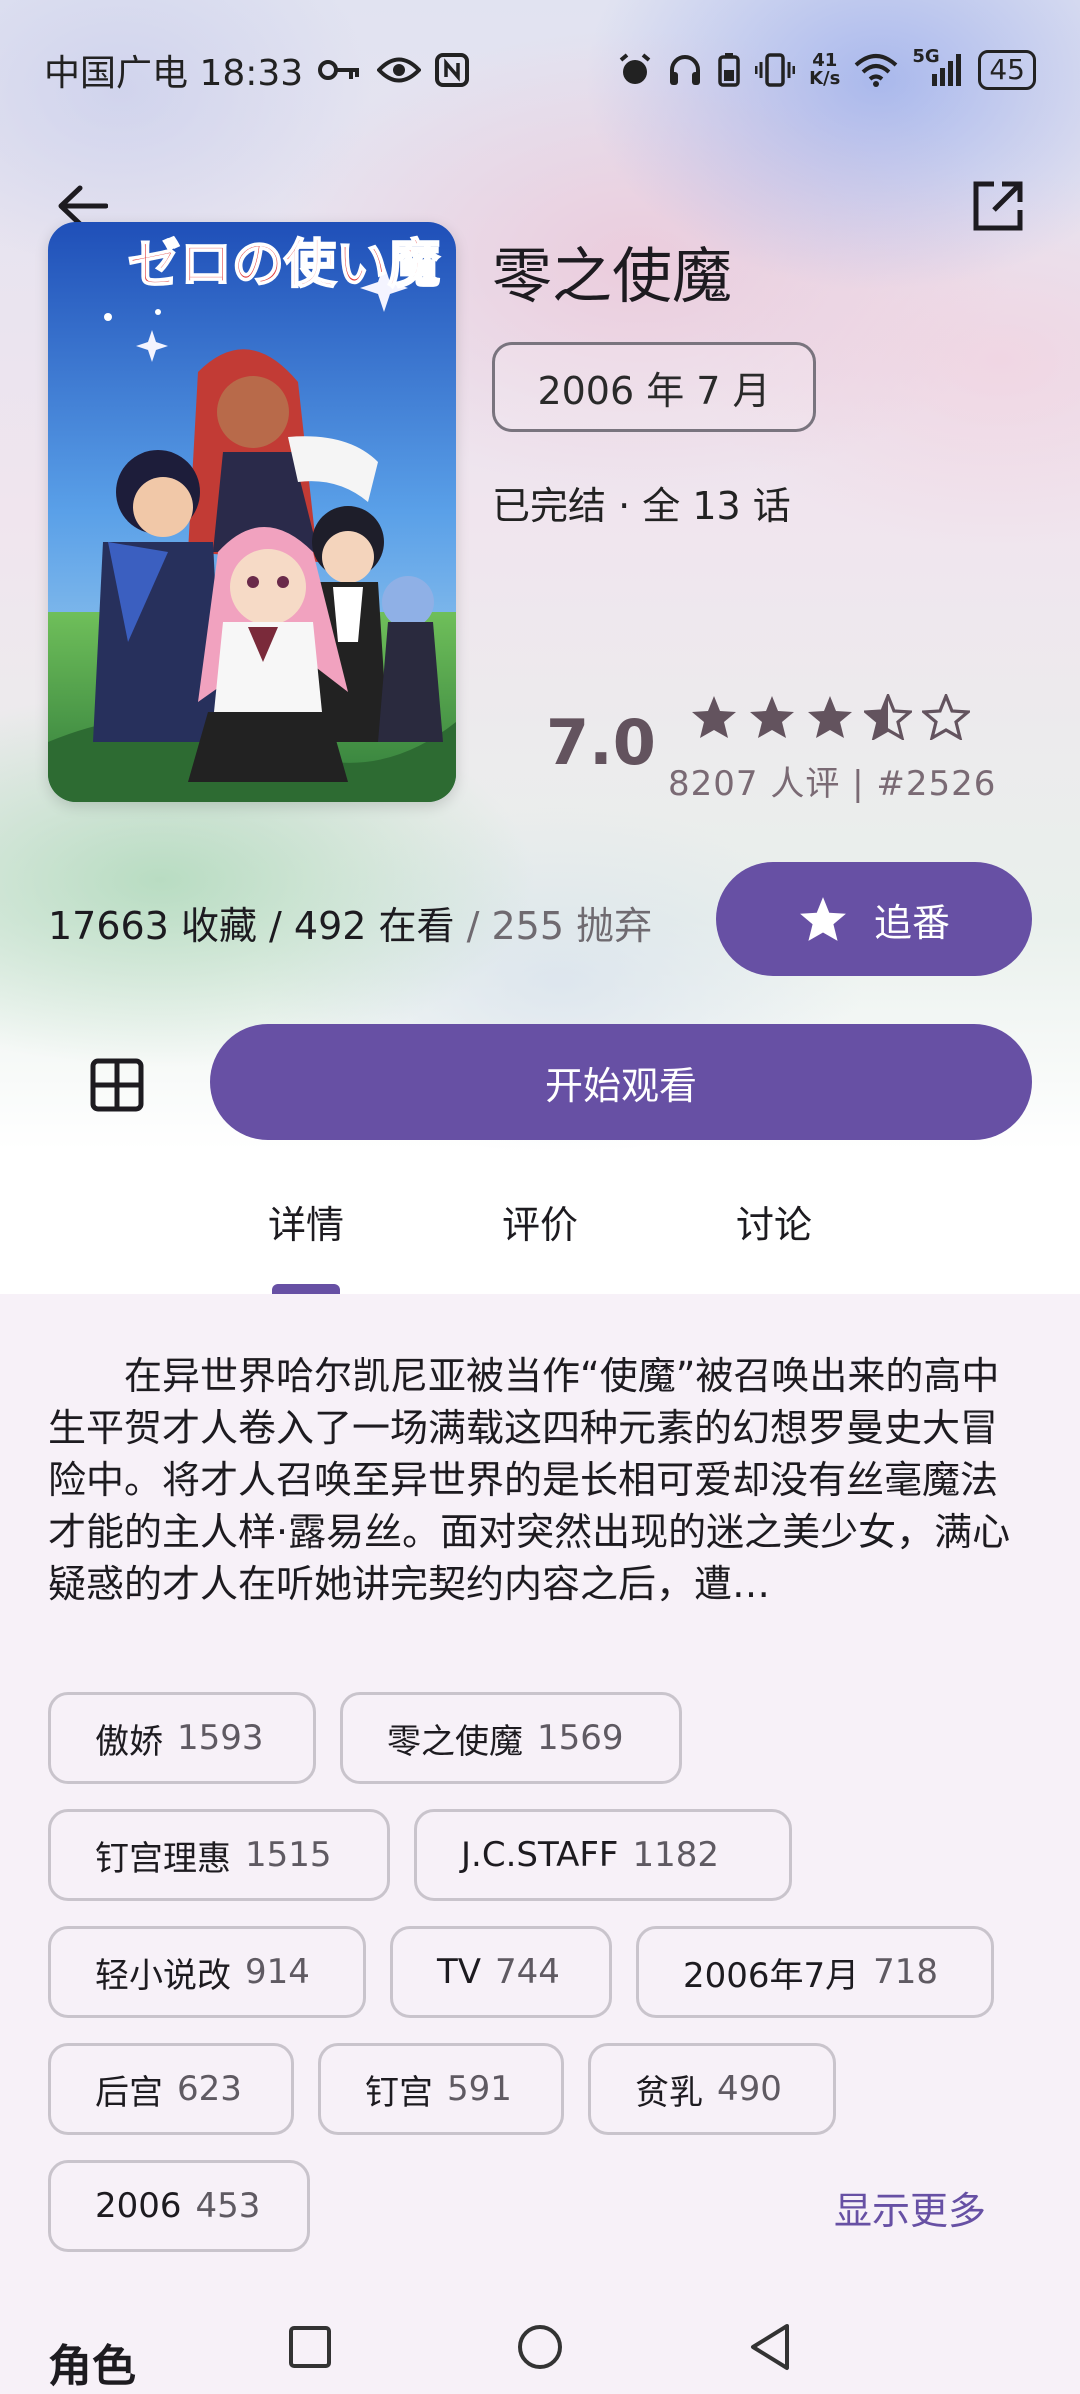  Describe the element at coordinates (399, 70) in the screenshot. I see `eye-icon` at that location.